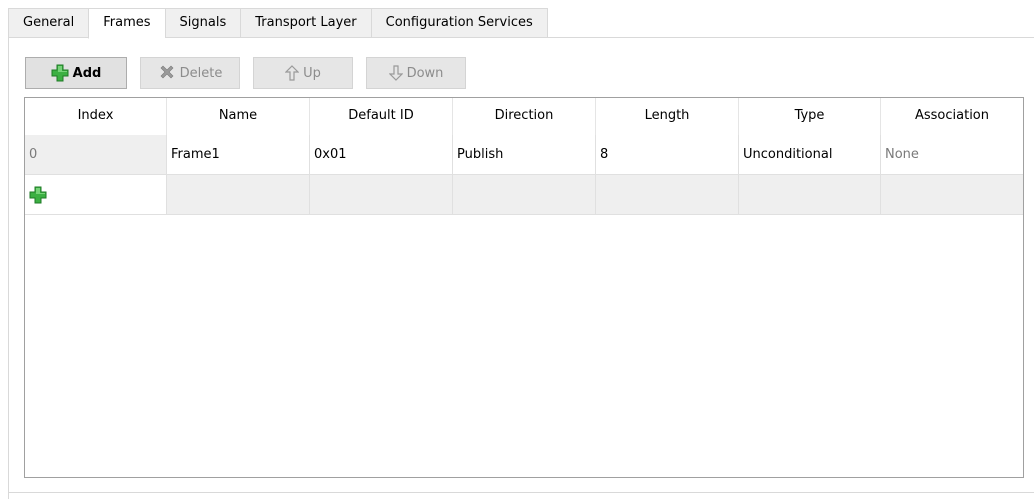 The image size is (1034, 499). Describe the element at coordinates (202, 23) in the screenshot. I see `tab-signals: Signals` at that location.